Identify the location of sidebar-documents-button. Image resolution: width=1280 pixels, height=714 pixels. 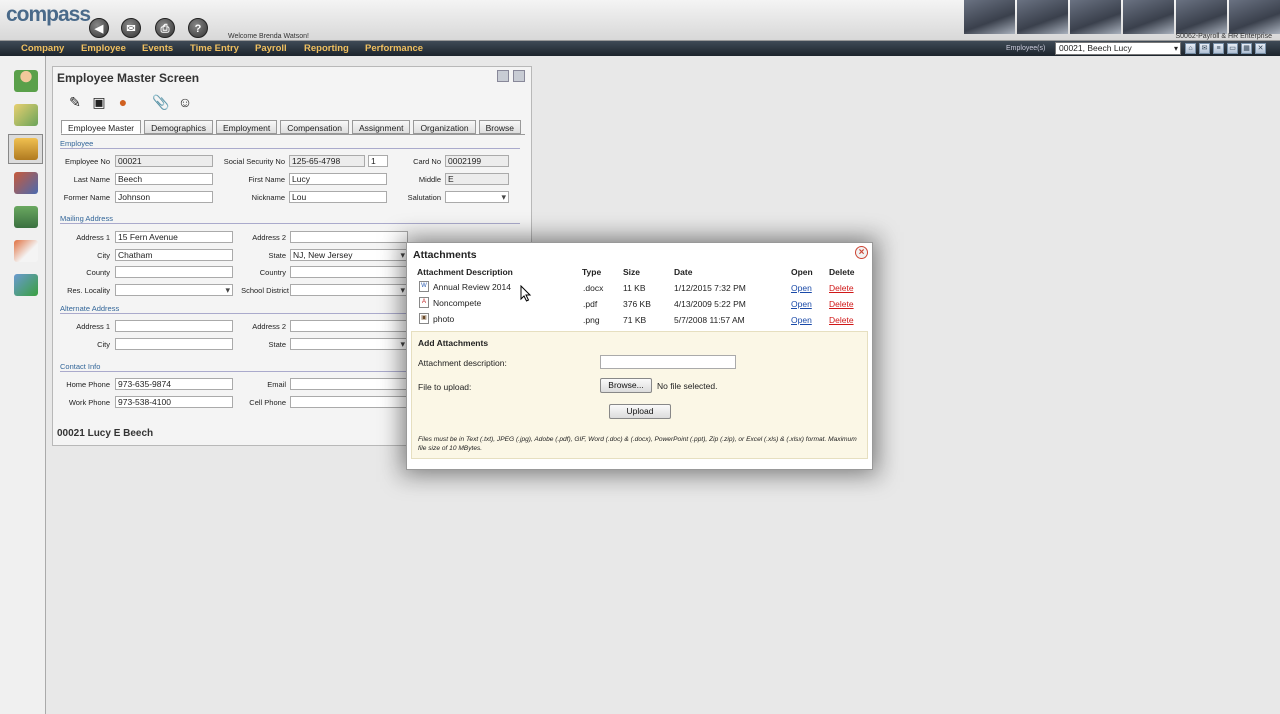
(25, 251).